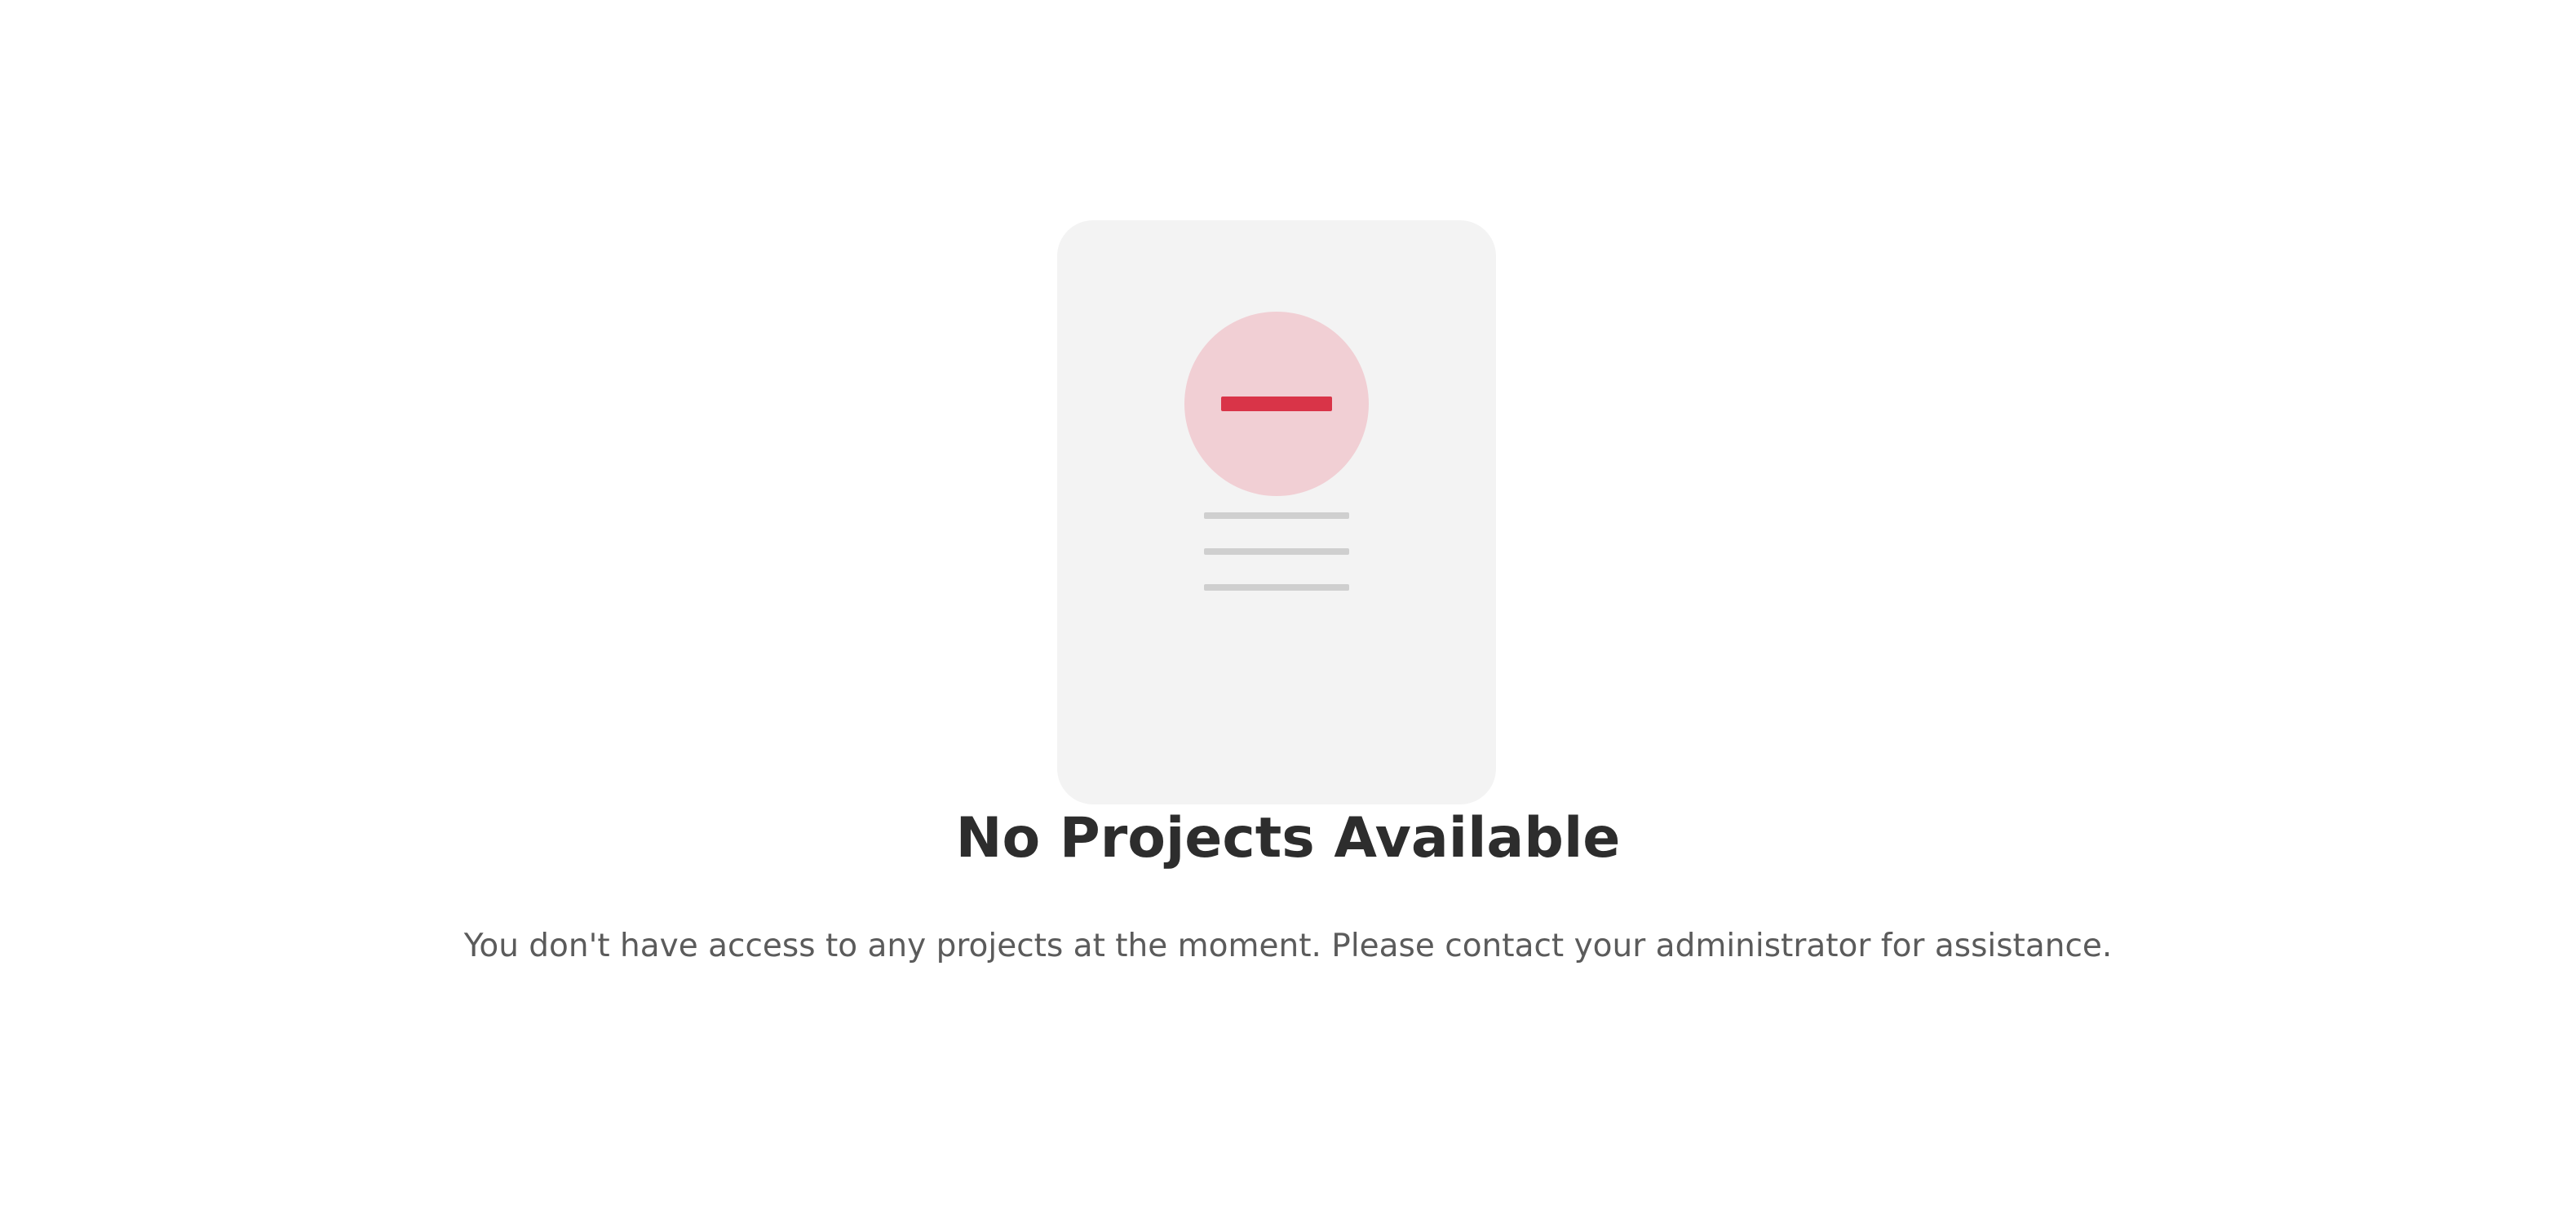 This screenshot has width=2576, height=1214. I want to click on minus-icon, so click(1276, 404).